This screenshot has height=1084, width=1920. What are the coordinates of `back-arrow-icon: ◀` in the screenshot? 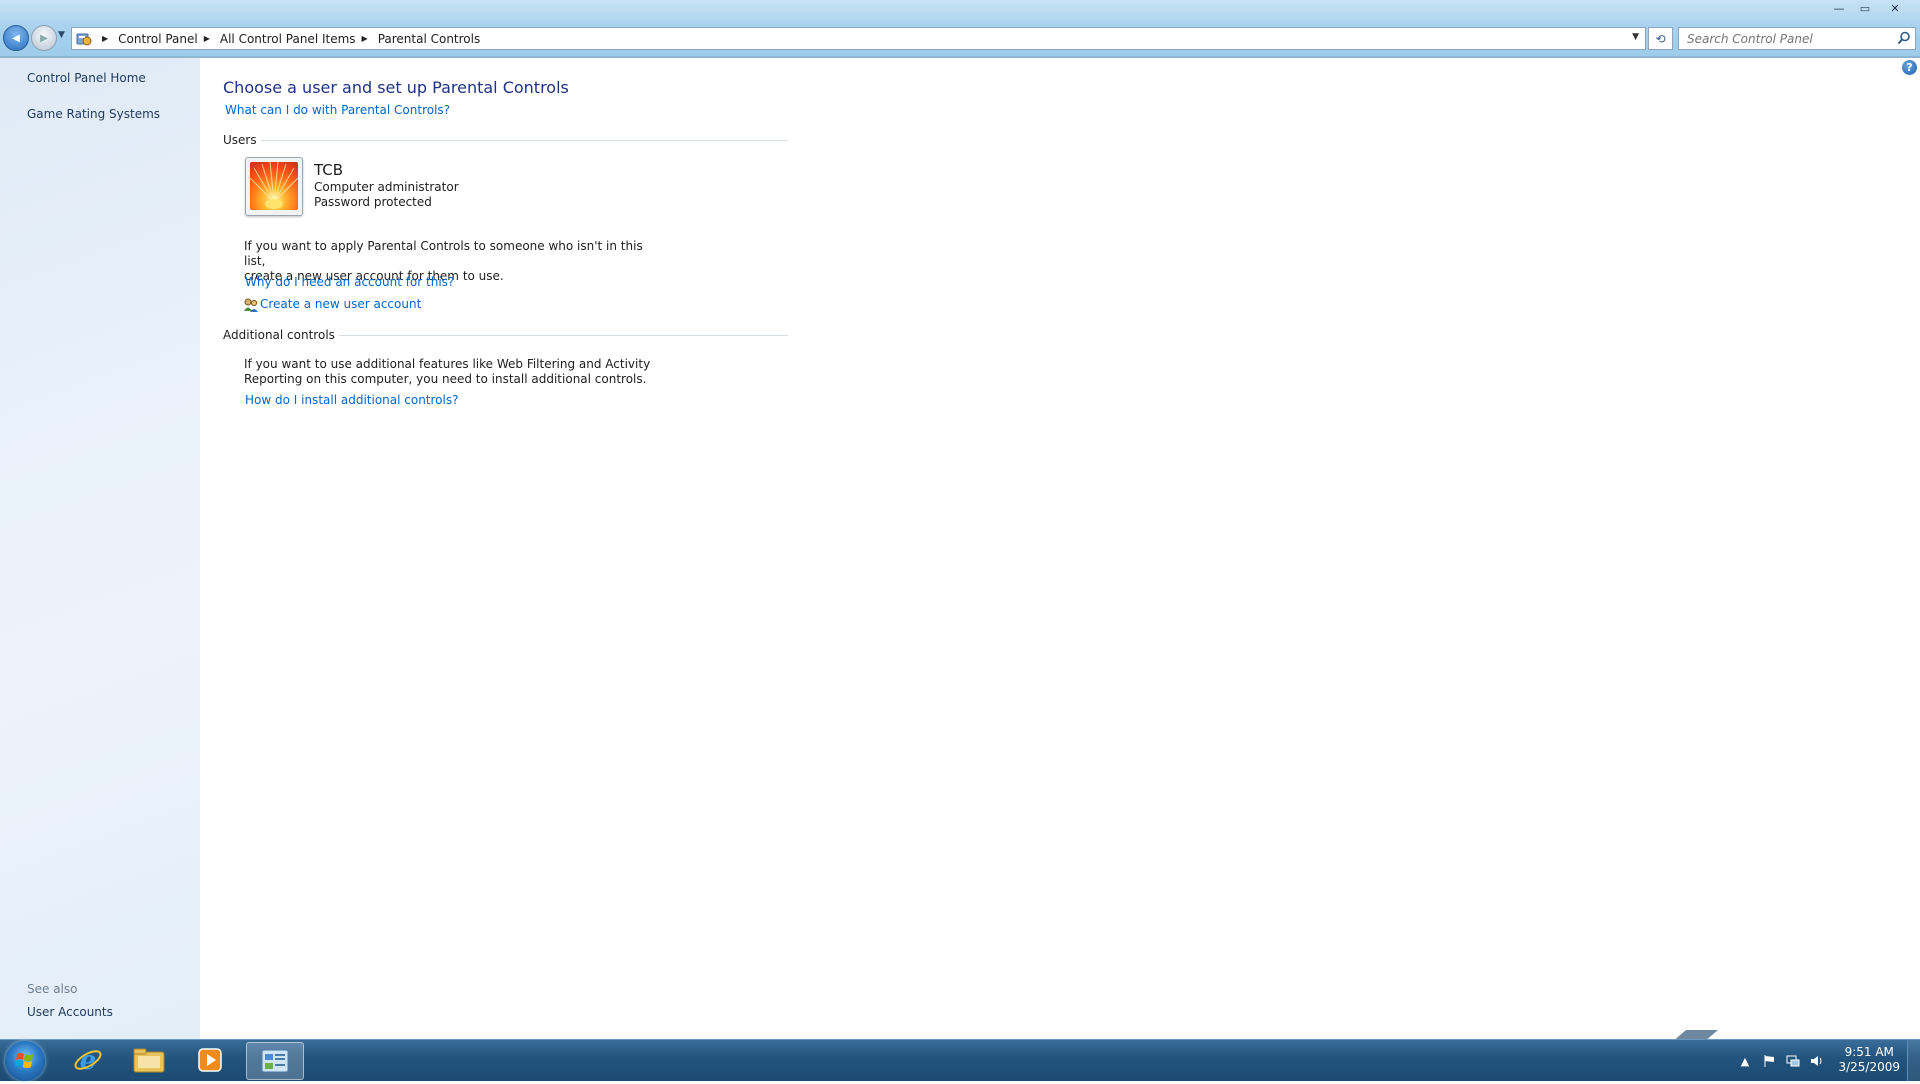 It's located at (16, 38).